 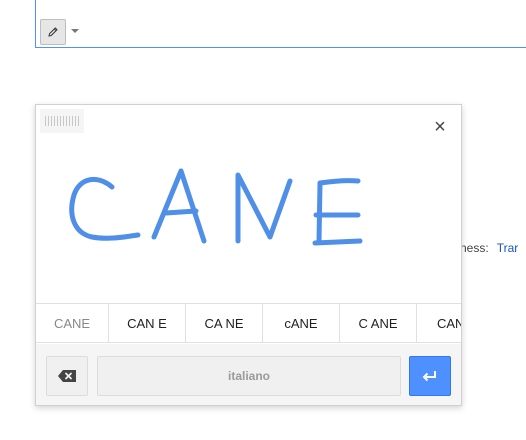 I want to click on candidate-item: C ANE, so click(x=378, y=323).